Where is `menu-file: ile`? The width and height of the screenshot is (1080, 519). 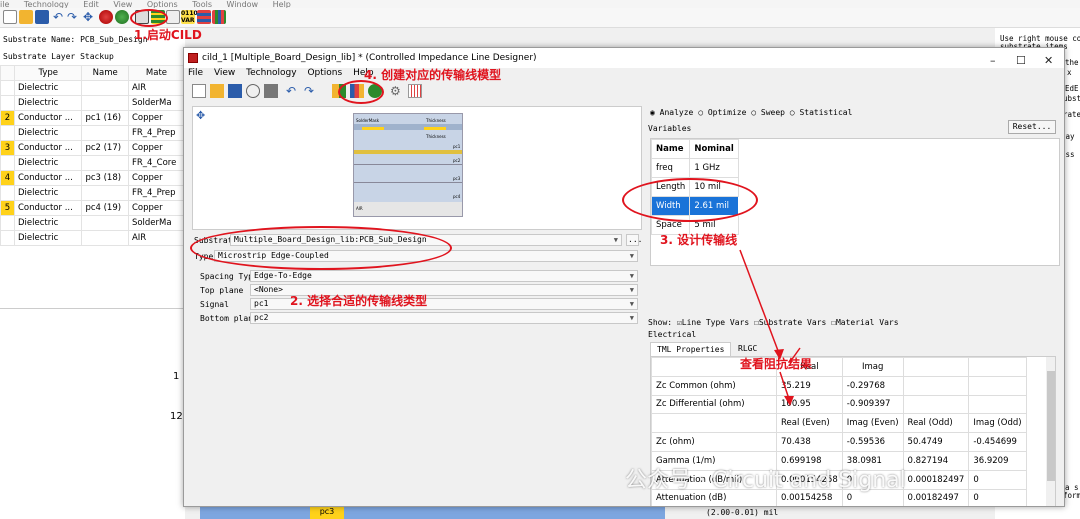 menu-file: ile is located at coordinates (4, 4).